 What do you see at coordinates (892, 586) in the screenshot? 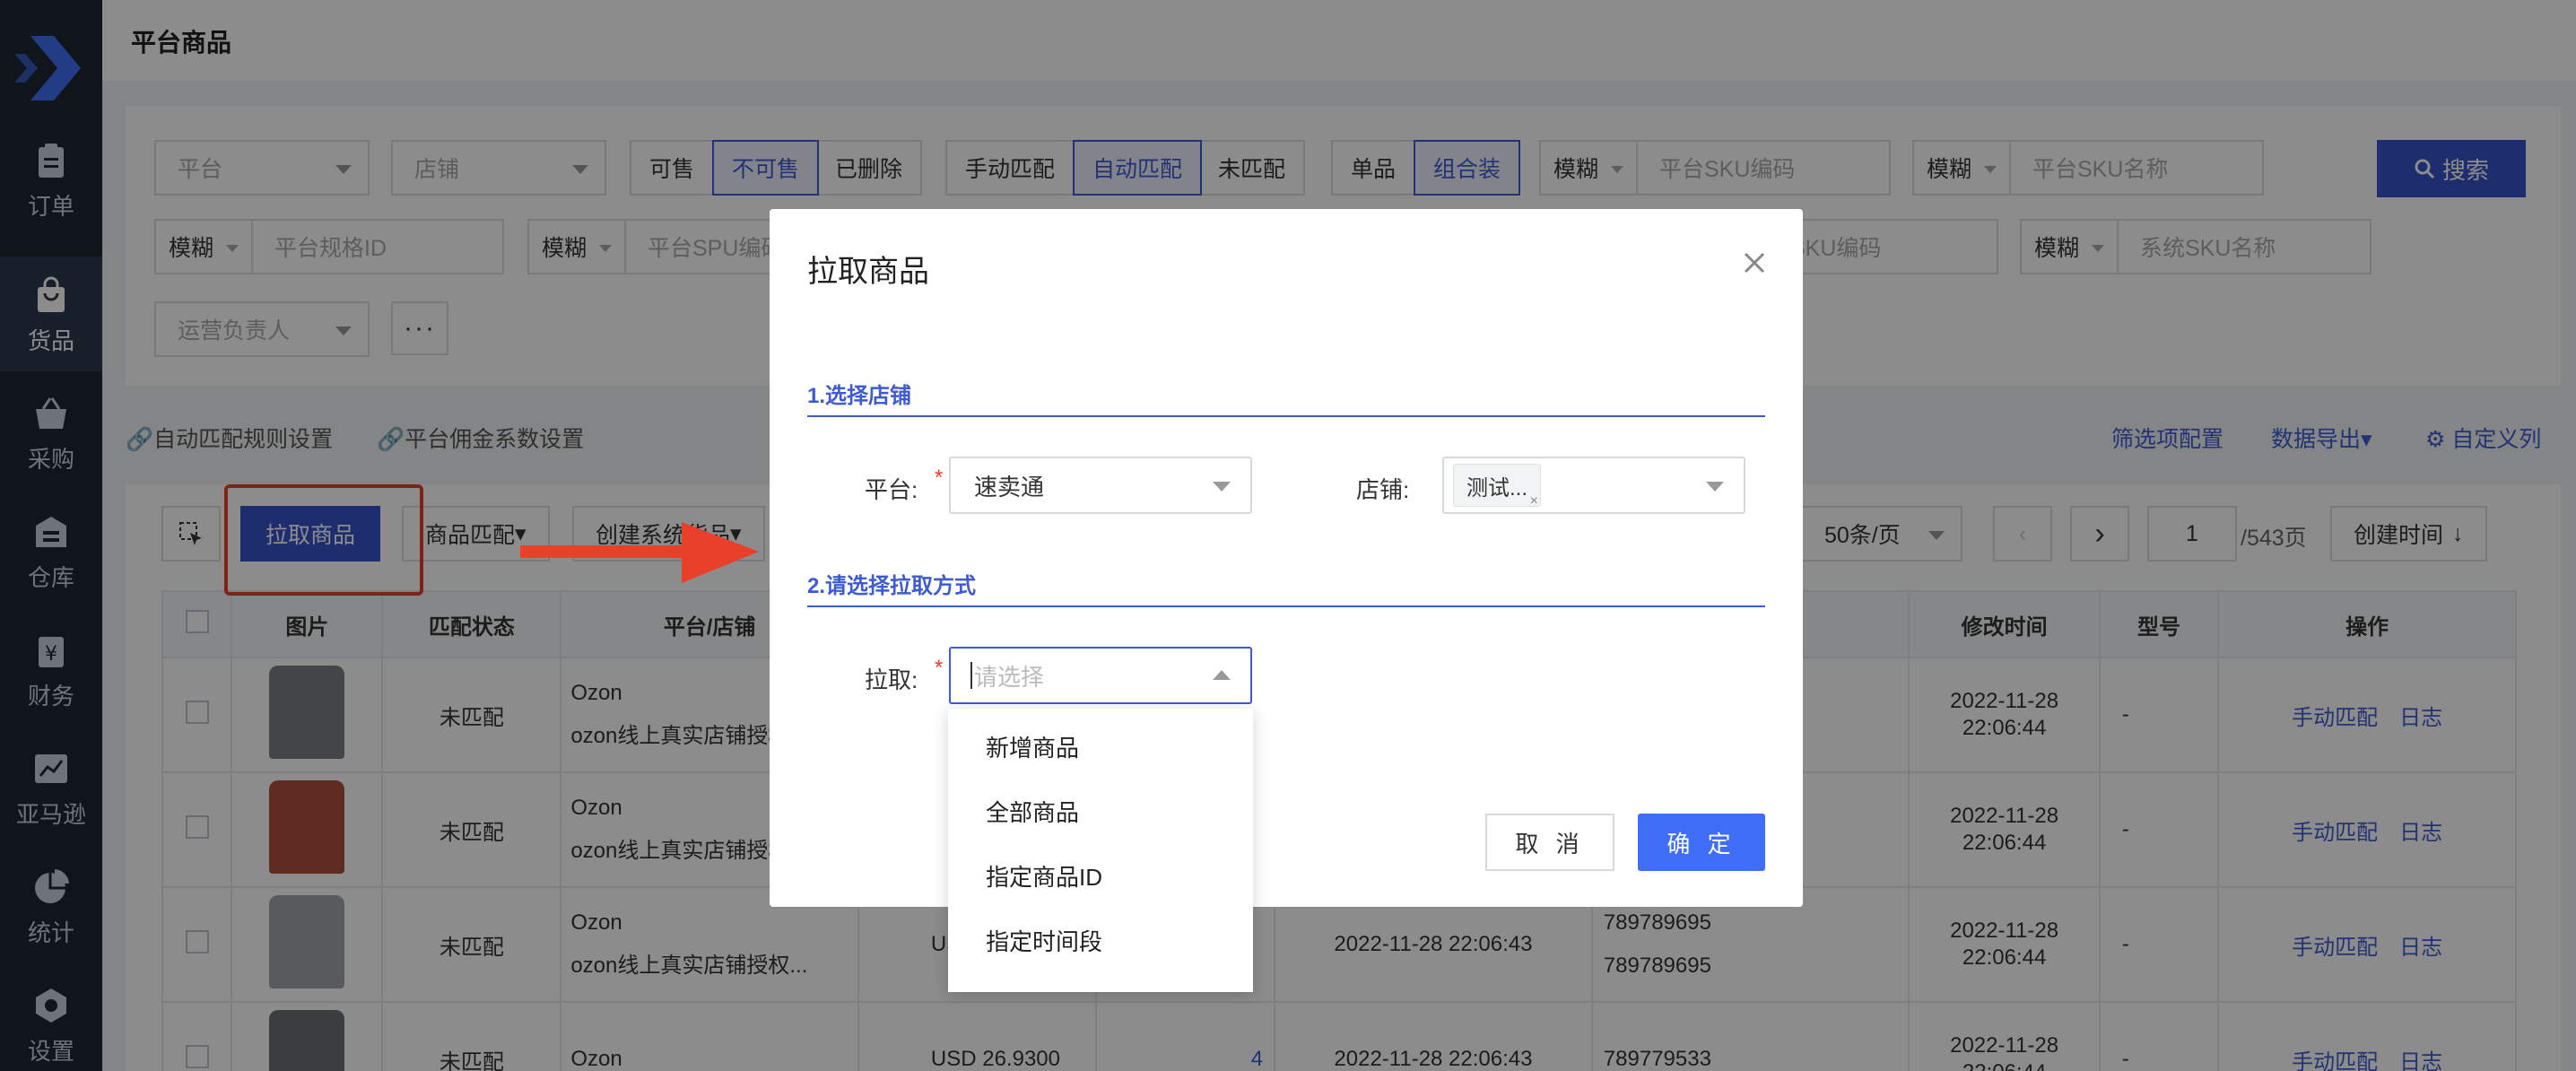
I see `section-title-pull-method: 2.请选择拉取方式` at bounding box center [892, 586].